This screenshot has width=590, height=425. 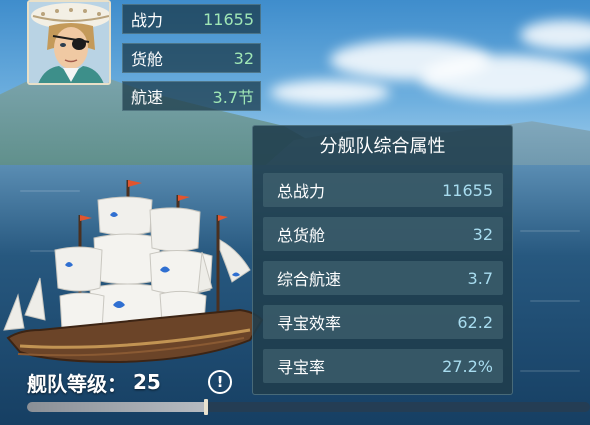 What do you see at coordinates (467, 366) in the screenshot?
I see `attr-value: 27.2%` at bounding box center [467, 366].